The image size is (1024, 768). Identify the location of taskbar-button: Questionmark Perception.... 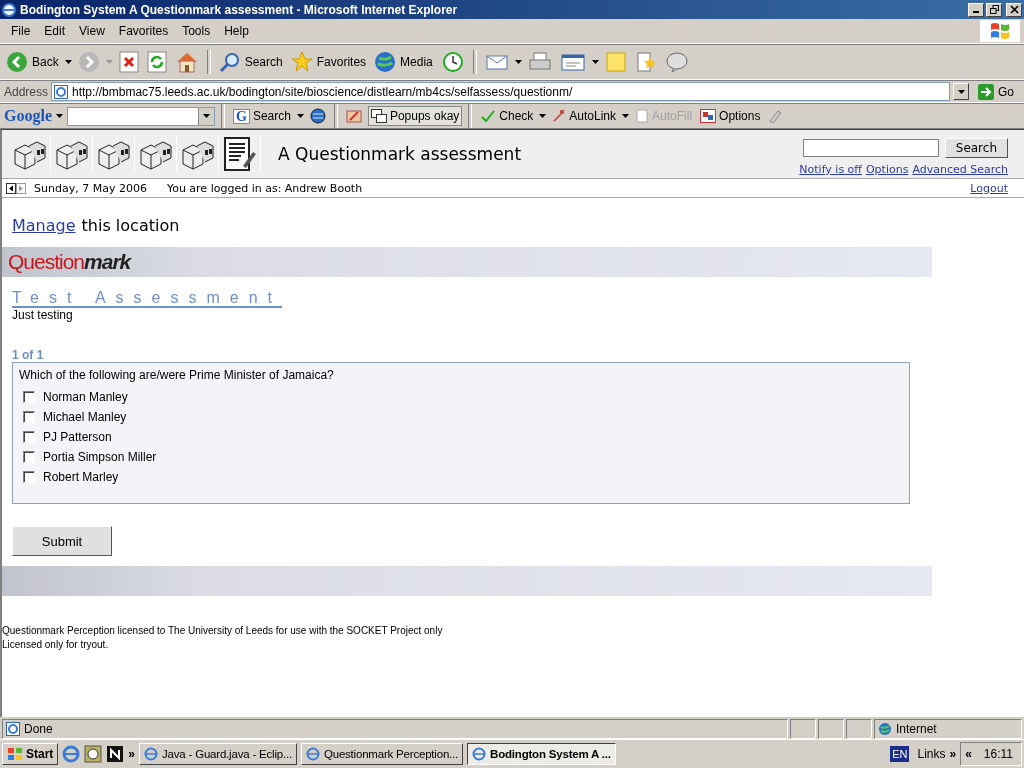
(382, 754).